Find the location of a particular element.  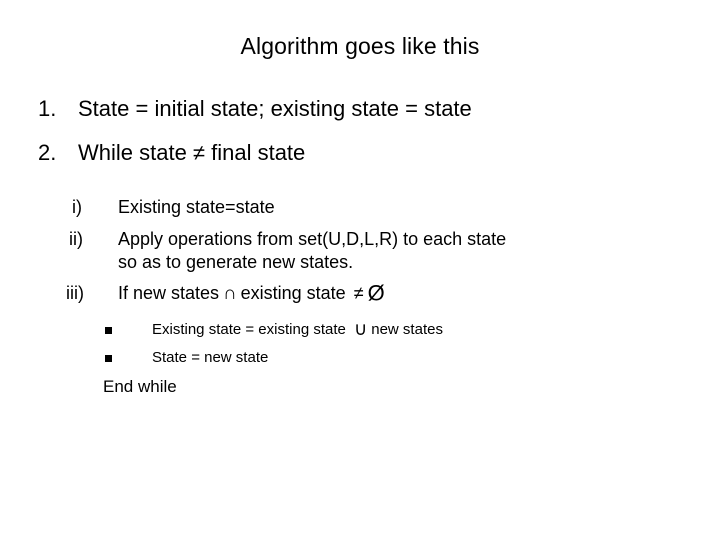

union-operator-icon: ∪ is located at coordinates (360, 329).